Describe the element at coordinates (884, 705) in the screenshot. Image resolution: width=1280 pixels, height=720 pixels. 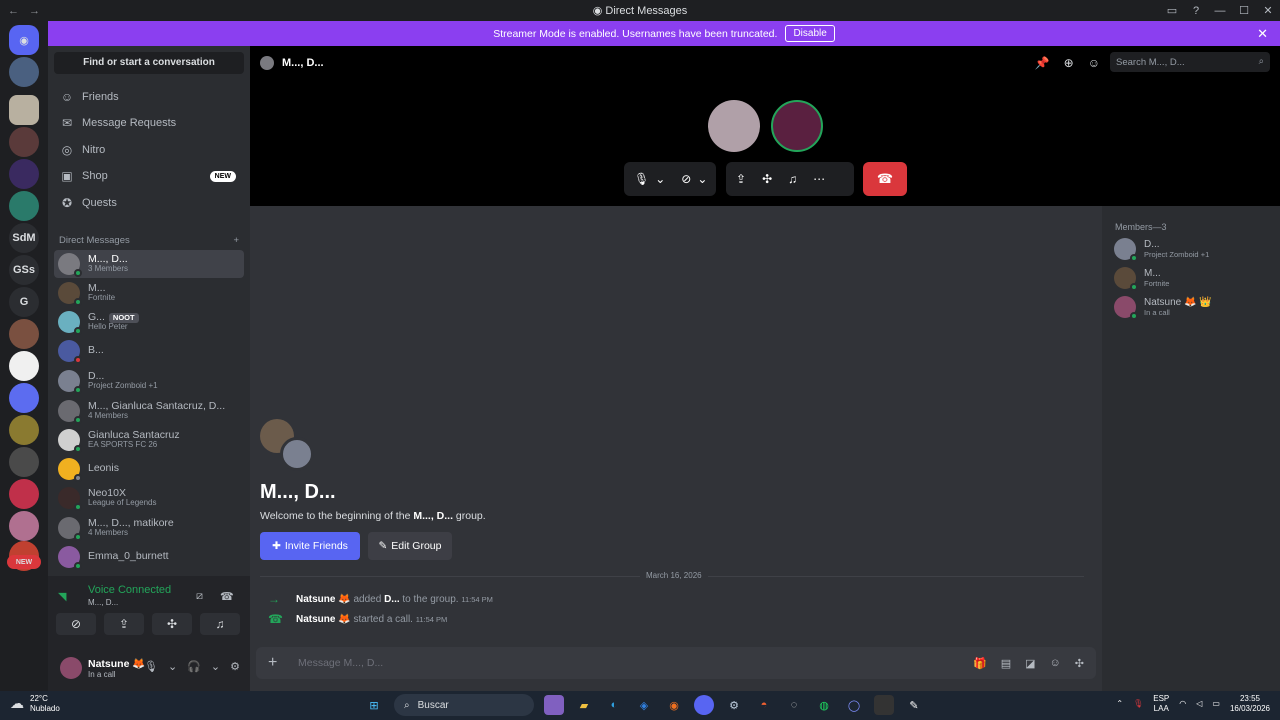
I see `epic-games-icon` at that location.